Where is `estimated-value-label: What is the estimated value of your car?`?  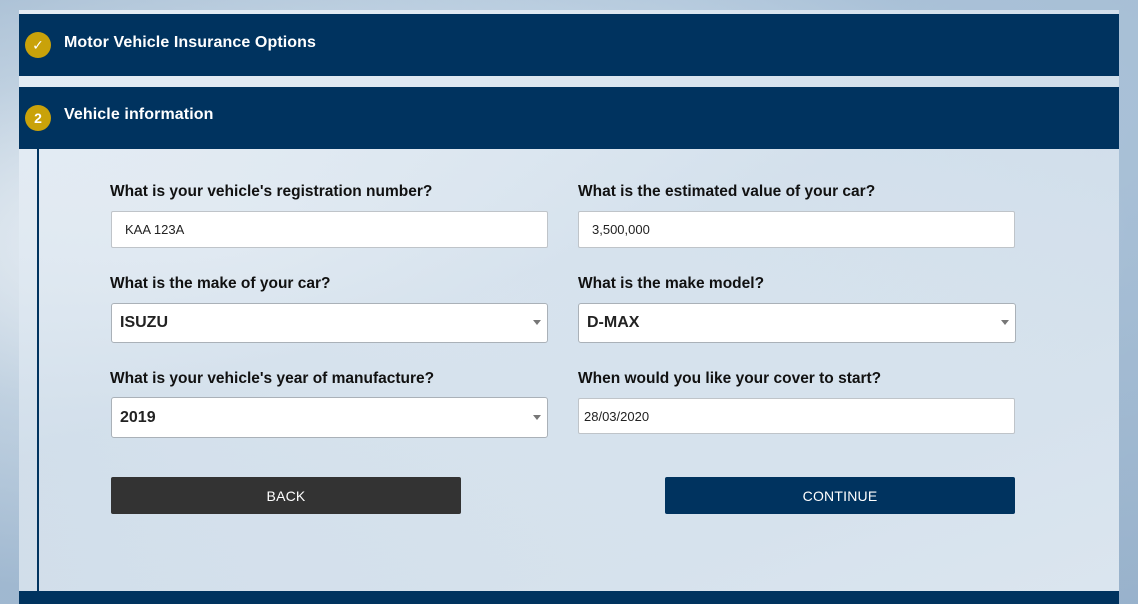 estimated-value-label: What is the estimated value of your car? is located at coordinates (727, 191).